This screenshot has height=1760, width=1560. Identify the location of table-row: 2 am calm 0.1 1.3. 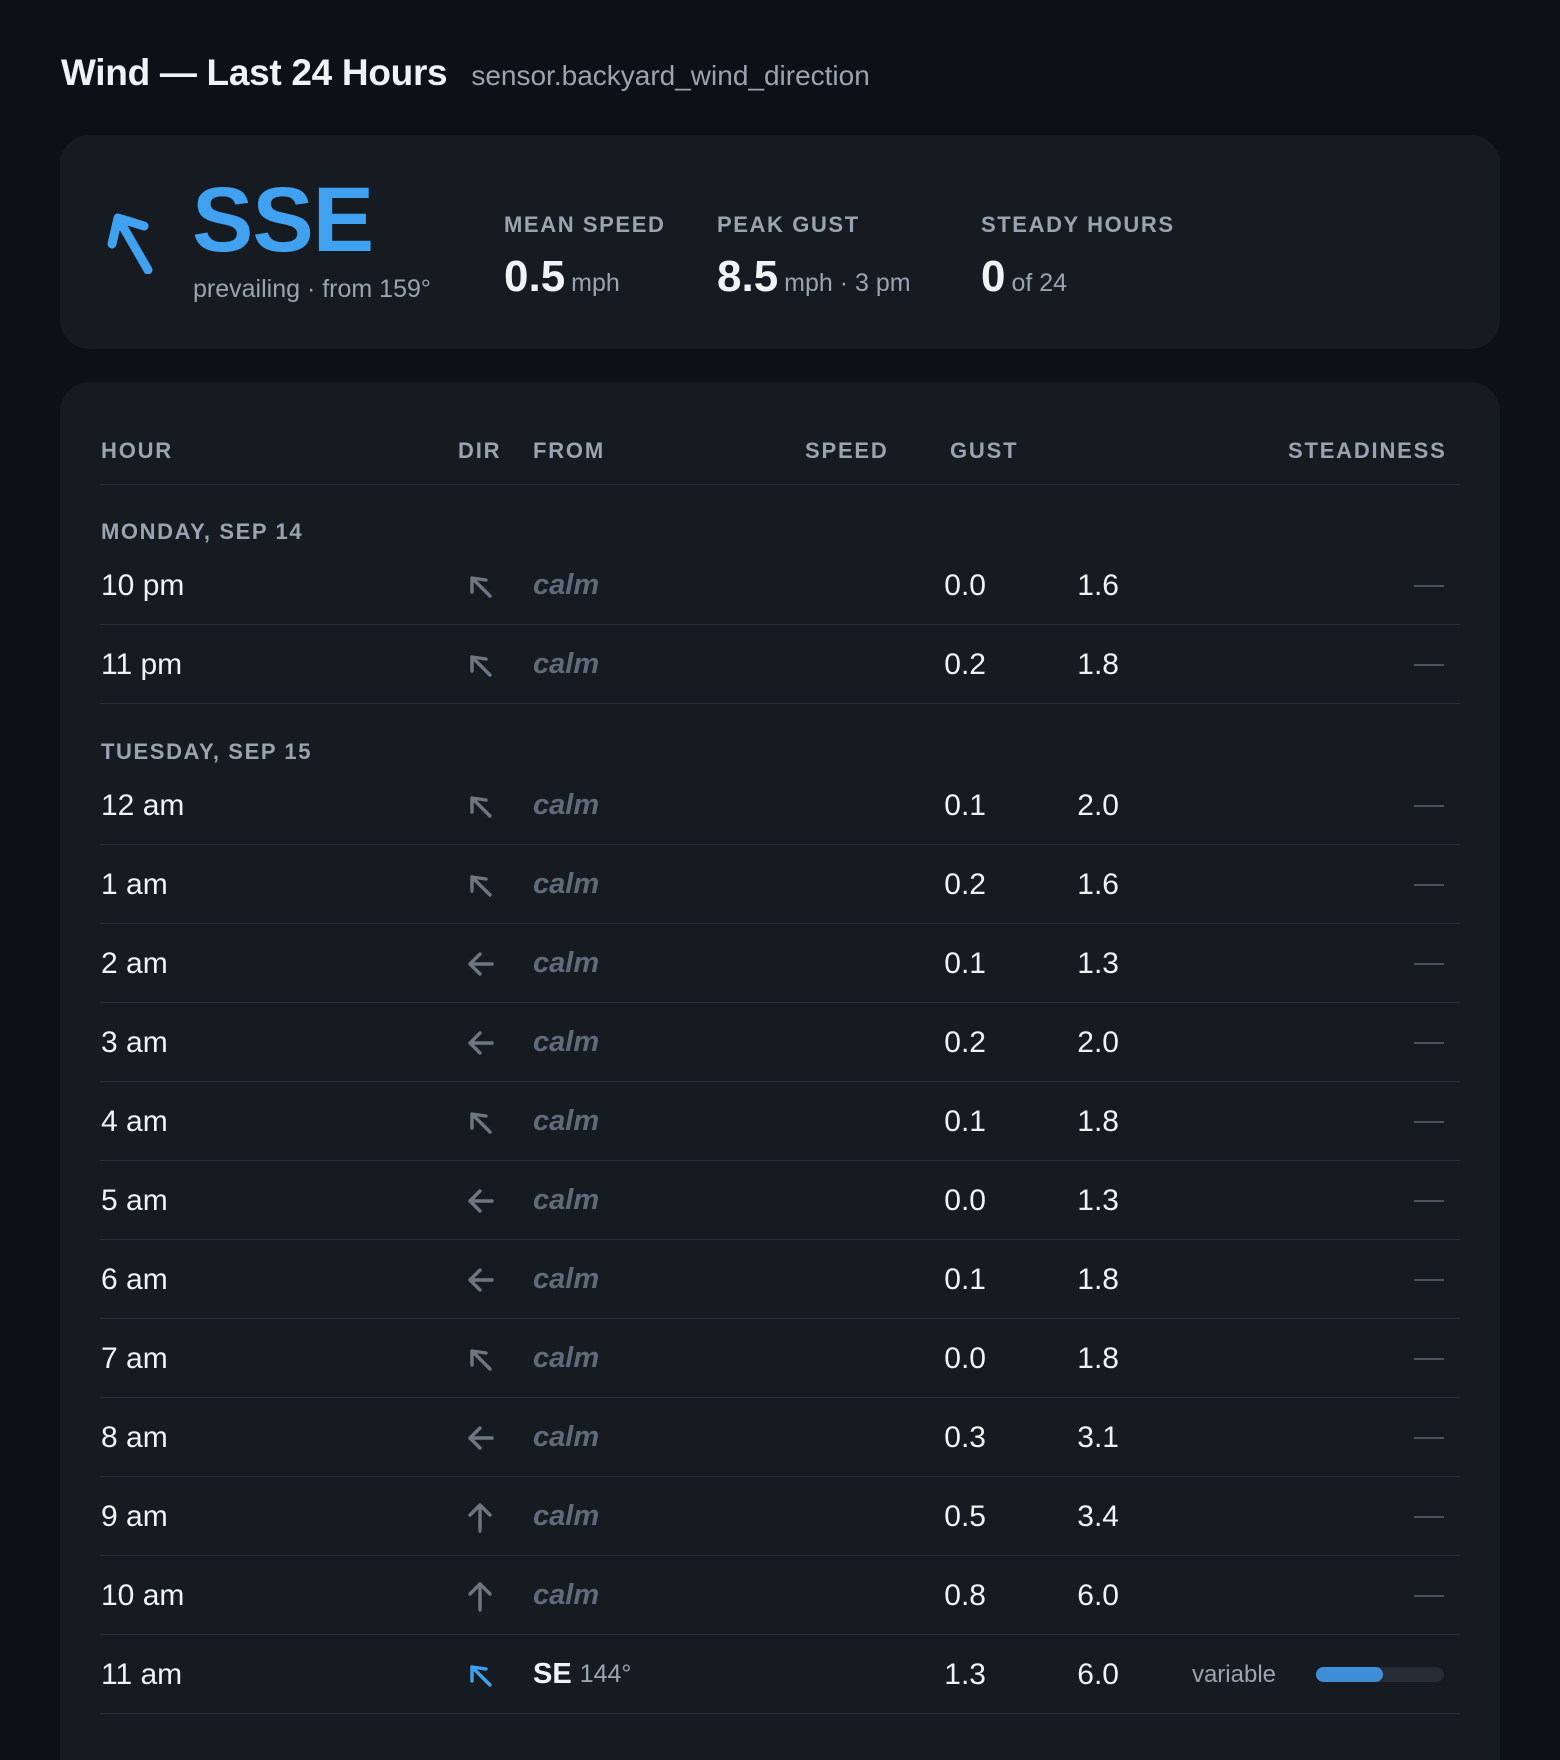
(780, 963).